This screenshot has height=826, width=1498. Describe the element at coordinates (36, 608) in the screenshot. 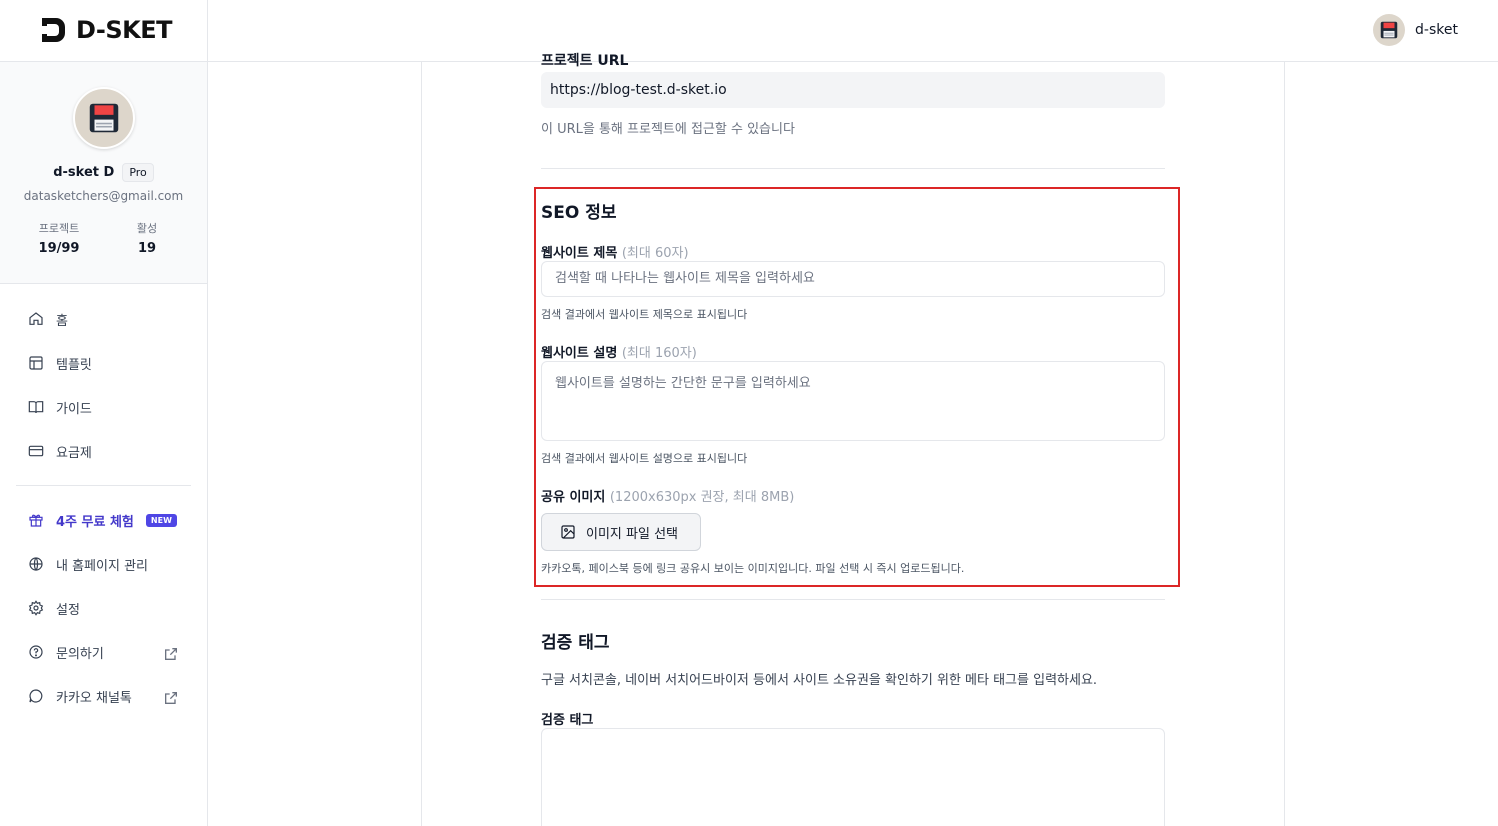

I see `gear-icon` at that location.